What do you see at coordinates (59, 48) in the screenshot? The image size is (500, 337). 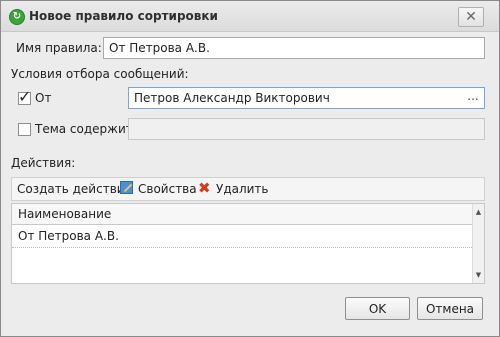 I see `rule-name-label: Имя правила:` at bounding box center [59, 48].